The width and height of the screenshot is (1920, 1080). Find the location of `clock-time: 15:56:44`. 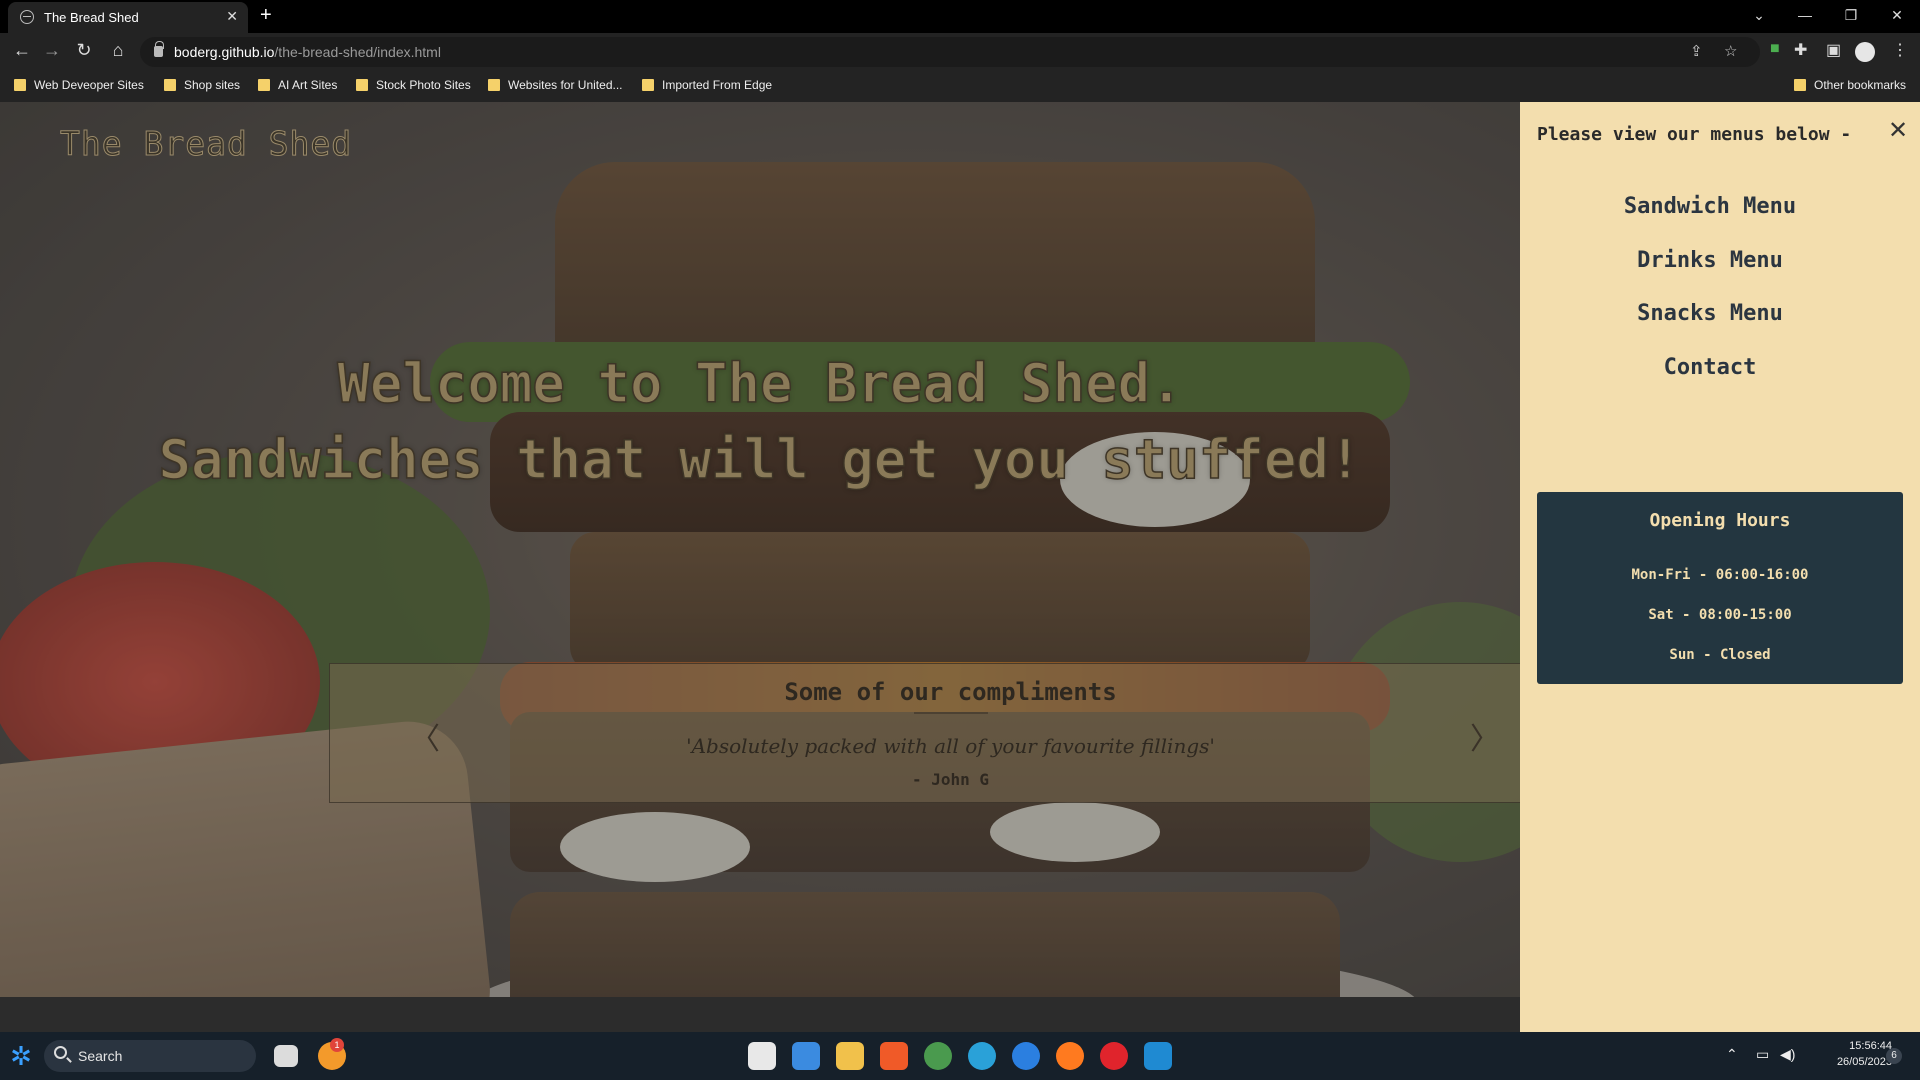

clock-time: 15:56:44 is located at coordinates (1870, 1046).